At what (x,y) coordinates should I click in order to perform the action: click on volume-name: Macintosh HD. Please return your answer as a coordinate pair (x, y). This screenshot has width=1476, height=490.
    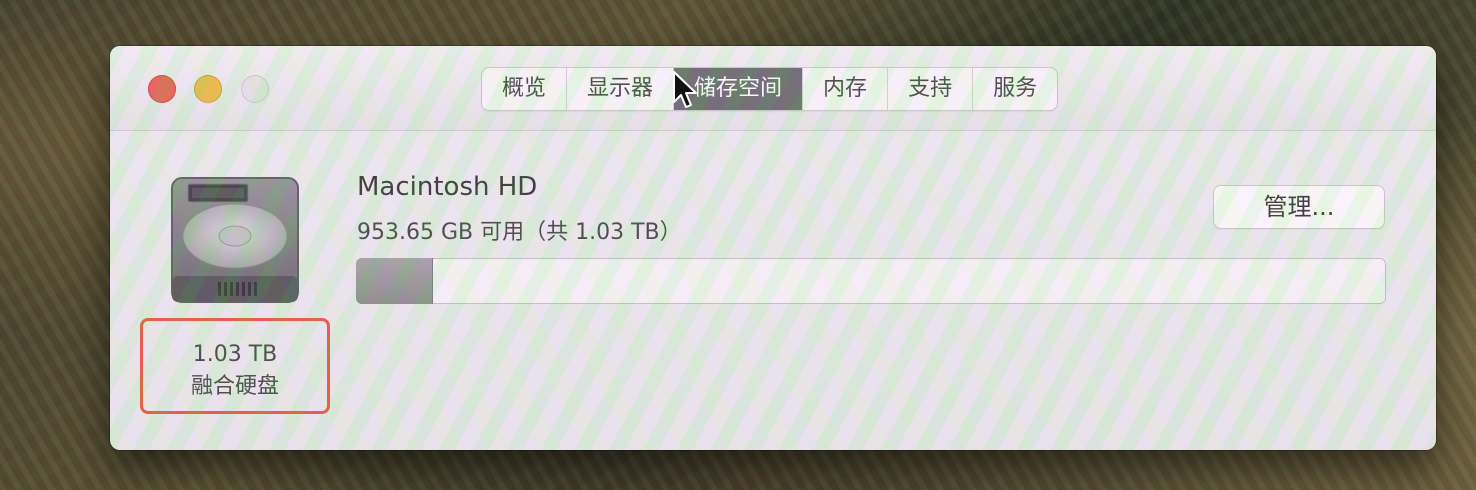
    Looking at the image, I should click on (447, 187).